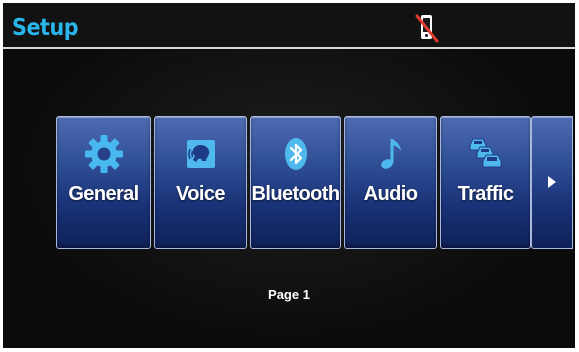  I want to click on general-label: General, so click(103, 194).